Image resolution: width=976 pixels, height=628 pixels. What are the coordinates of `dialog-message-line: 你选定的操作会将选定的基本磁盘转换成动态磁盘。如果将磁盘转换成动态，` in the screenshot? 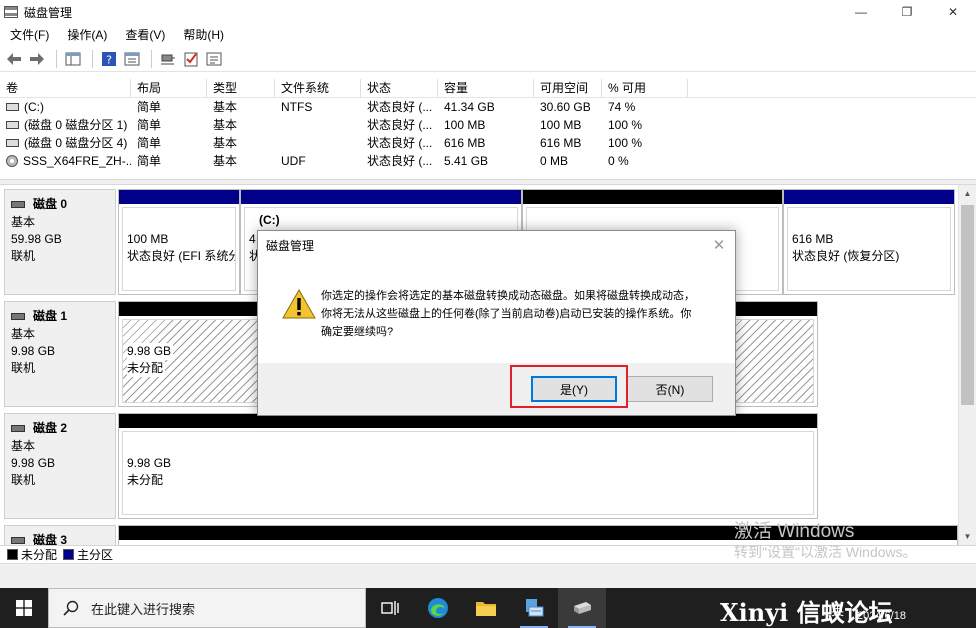 It's located at (508, 296).